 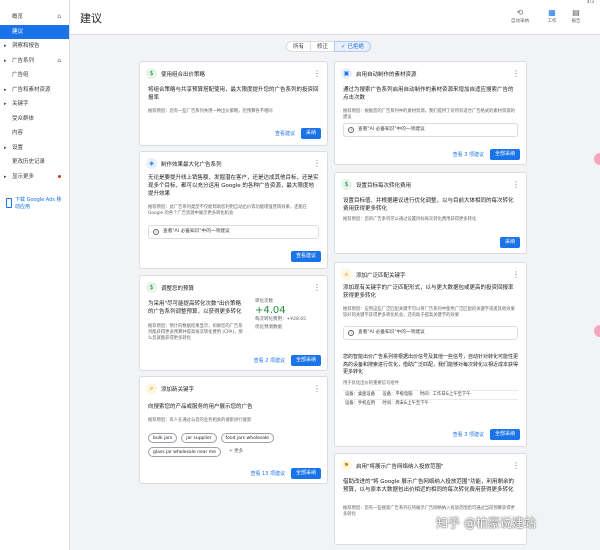 I want to click on sidebar-item-8: 内容, so click(x=34, y=133).